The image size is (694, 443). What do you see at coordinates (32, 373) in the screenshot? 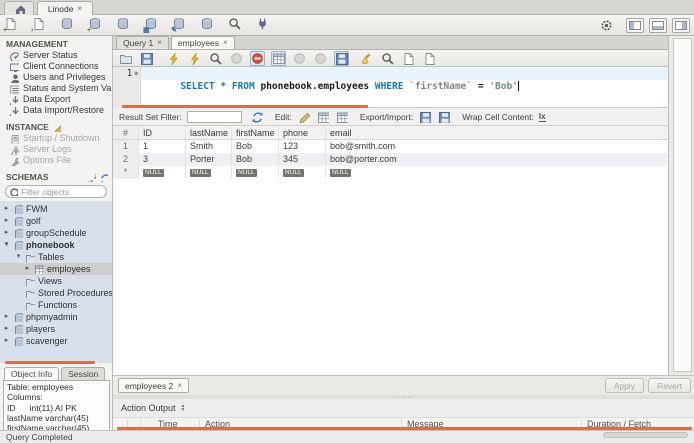
I see `tab-object-info: Object Info` at bounding box center [32, 373].